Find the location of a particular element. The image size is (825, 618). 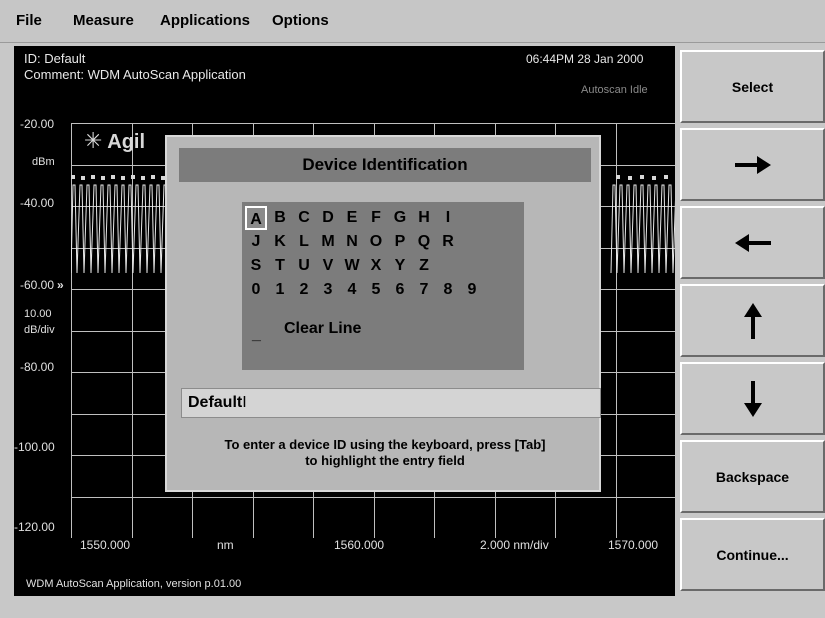

key-j: J is located at coordinates (256, 242).